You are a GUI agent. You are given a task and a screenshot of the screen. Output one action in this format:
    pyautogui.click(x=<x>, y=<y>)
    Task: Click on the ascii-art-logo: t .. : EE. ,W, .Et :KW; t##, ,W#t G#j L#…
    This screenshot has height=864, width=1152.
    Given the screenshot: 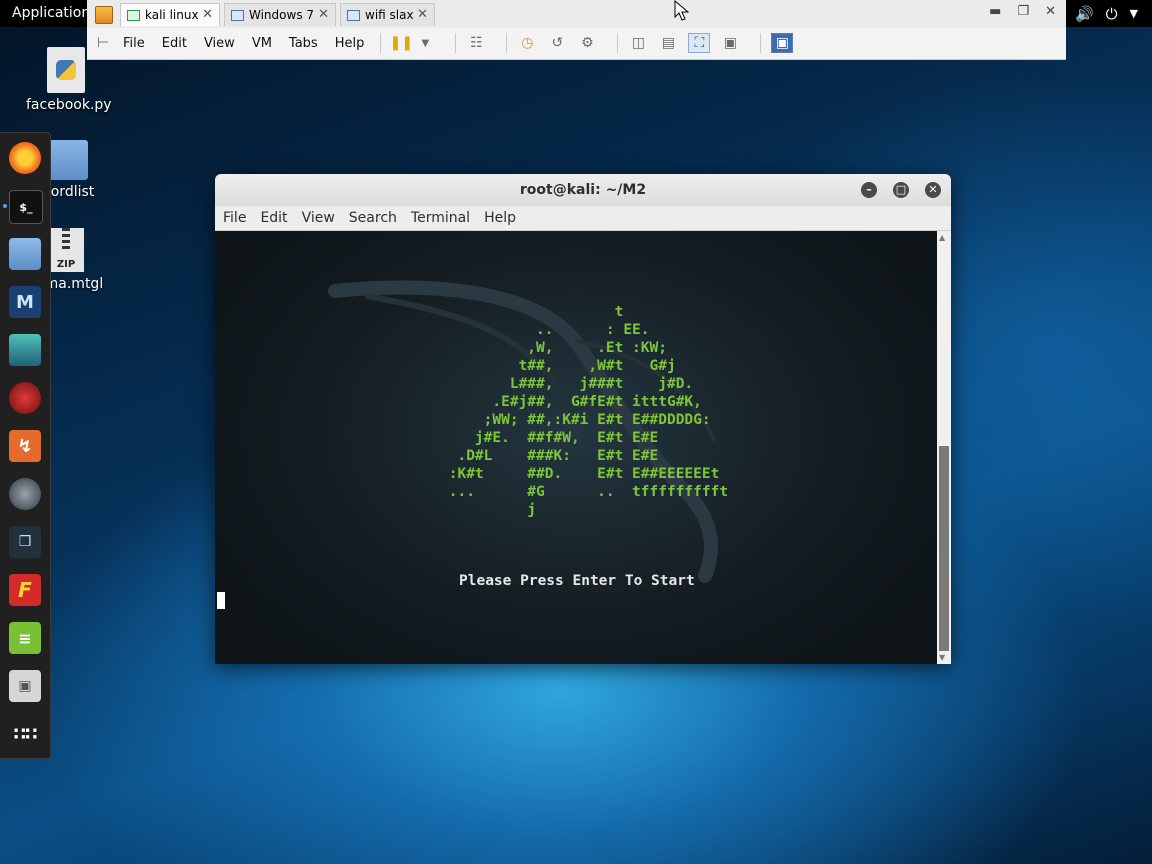 What is the action you would take?
    pyautogui.click(x=588, y=411)
    